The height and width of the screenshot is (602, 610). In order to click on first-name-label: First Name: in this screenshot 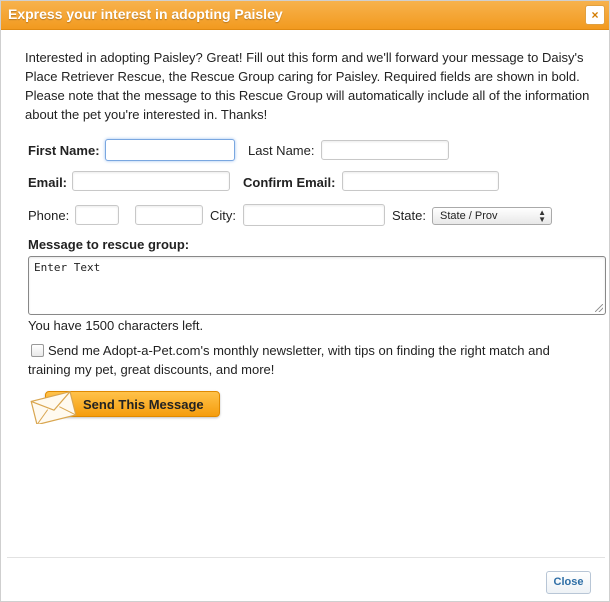, I will do `click(64, 150)`.